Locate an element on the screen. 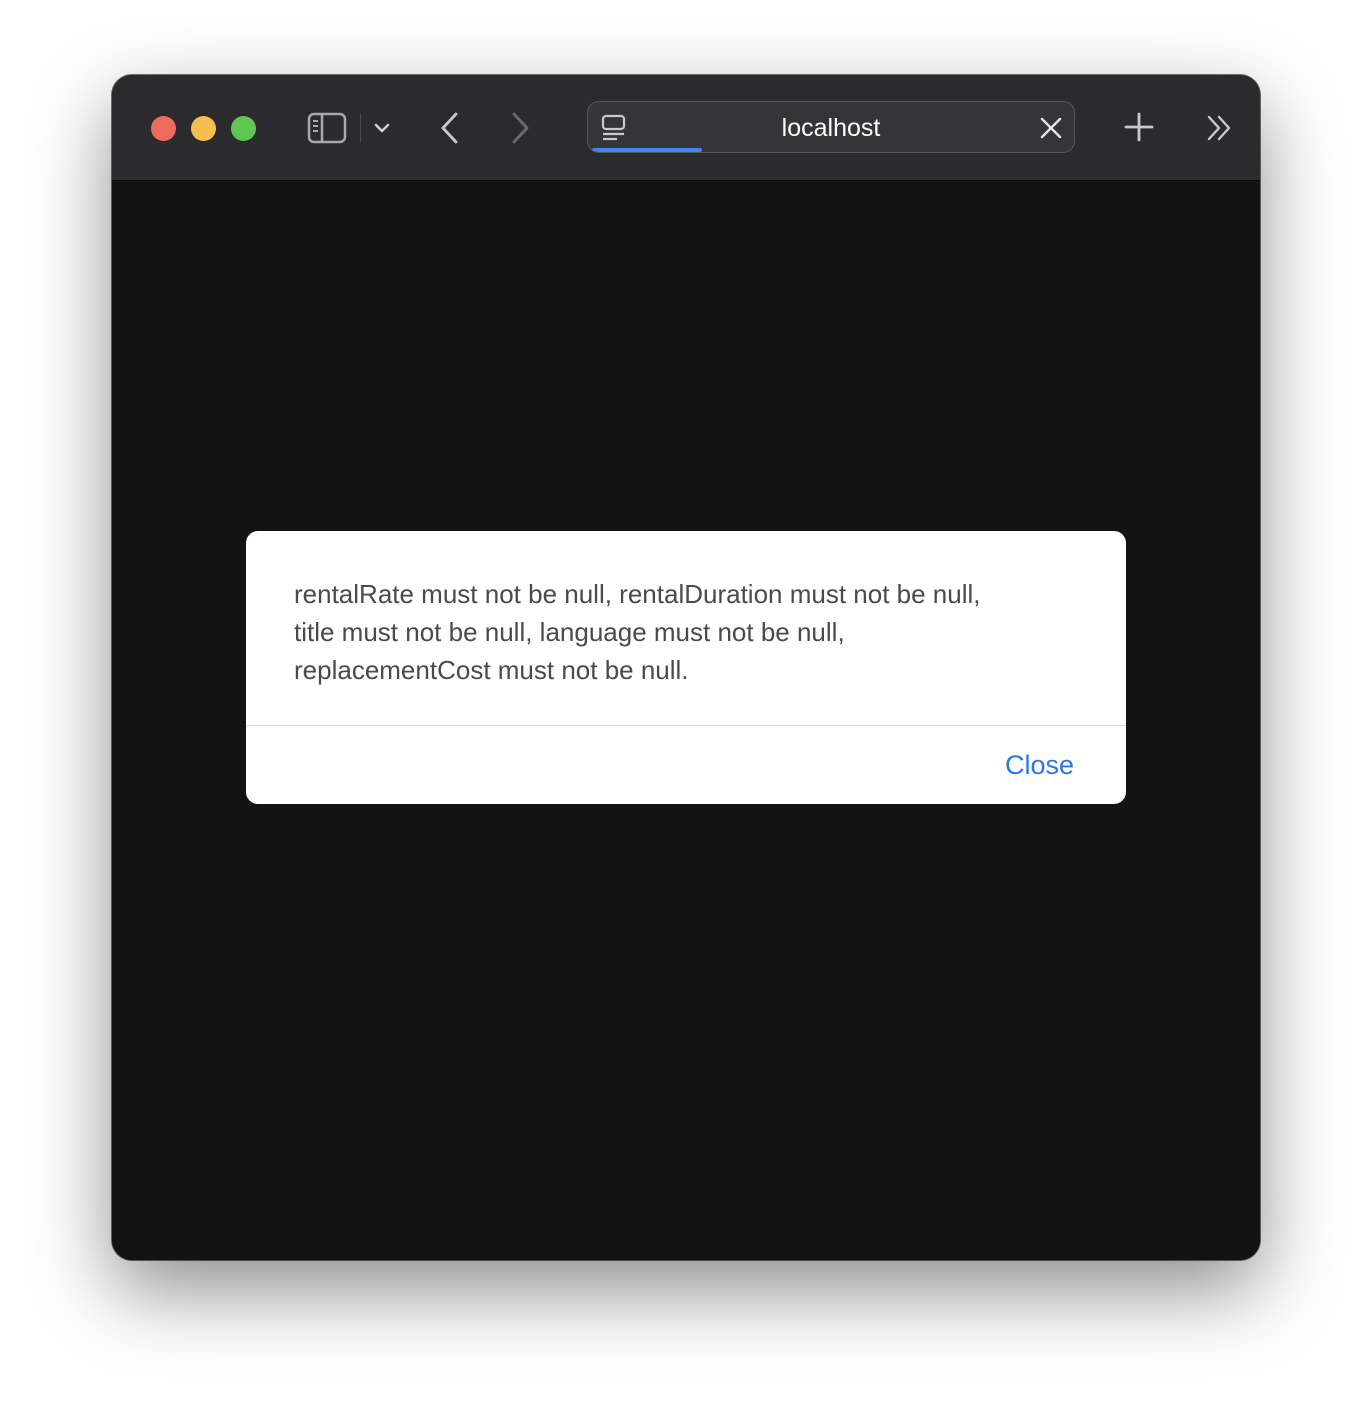 Image resolution: width=1372 pixels, height=1408 pixels. tab-group-dropdown-button is located at coordinates (382, 128).